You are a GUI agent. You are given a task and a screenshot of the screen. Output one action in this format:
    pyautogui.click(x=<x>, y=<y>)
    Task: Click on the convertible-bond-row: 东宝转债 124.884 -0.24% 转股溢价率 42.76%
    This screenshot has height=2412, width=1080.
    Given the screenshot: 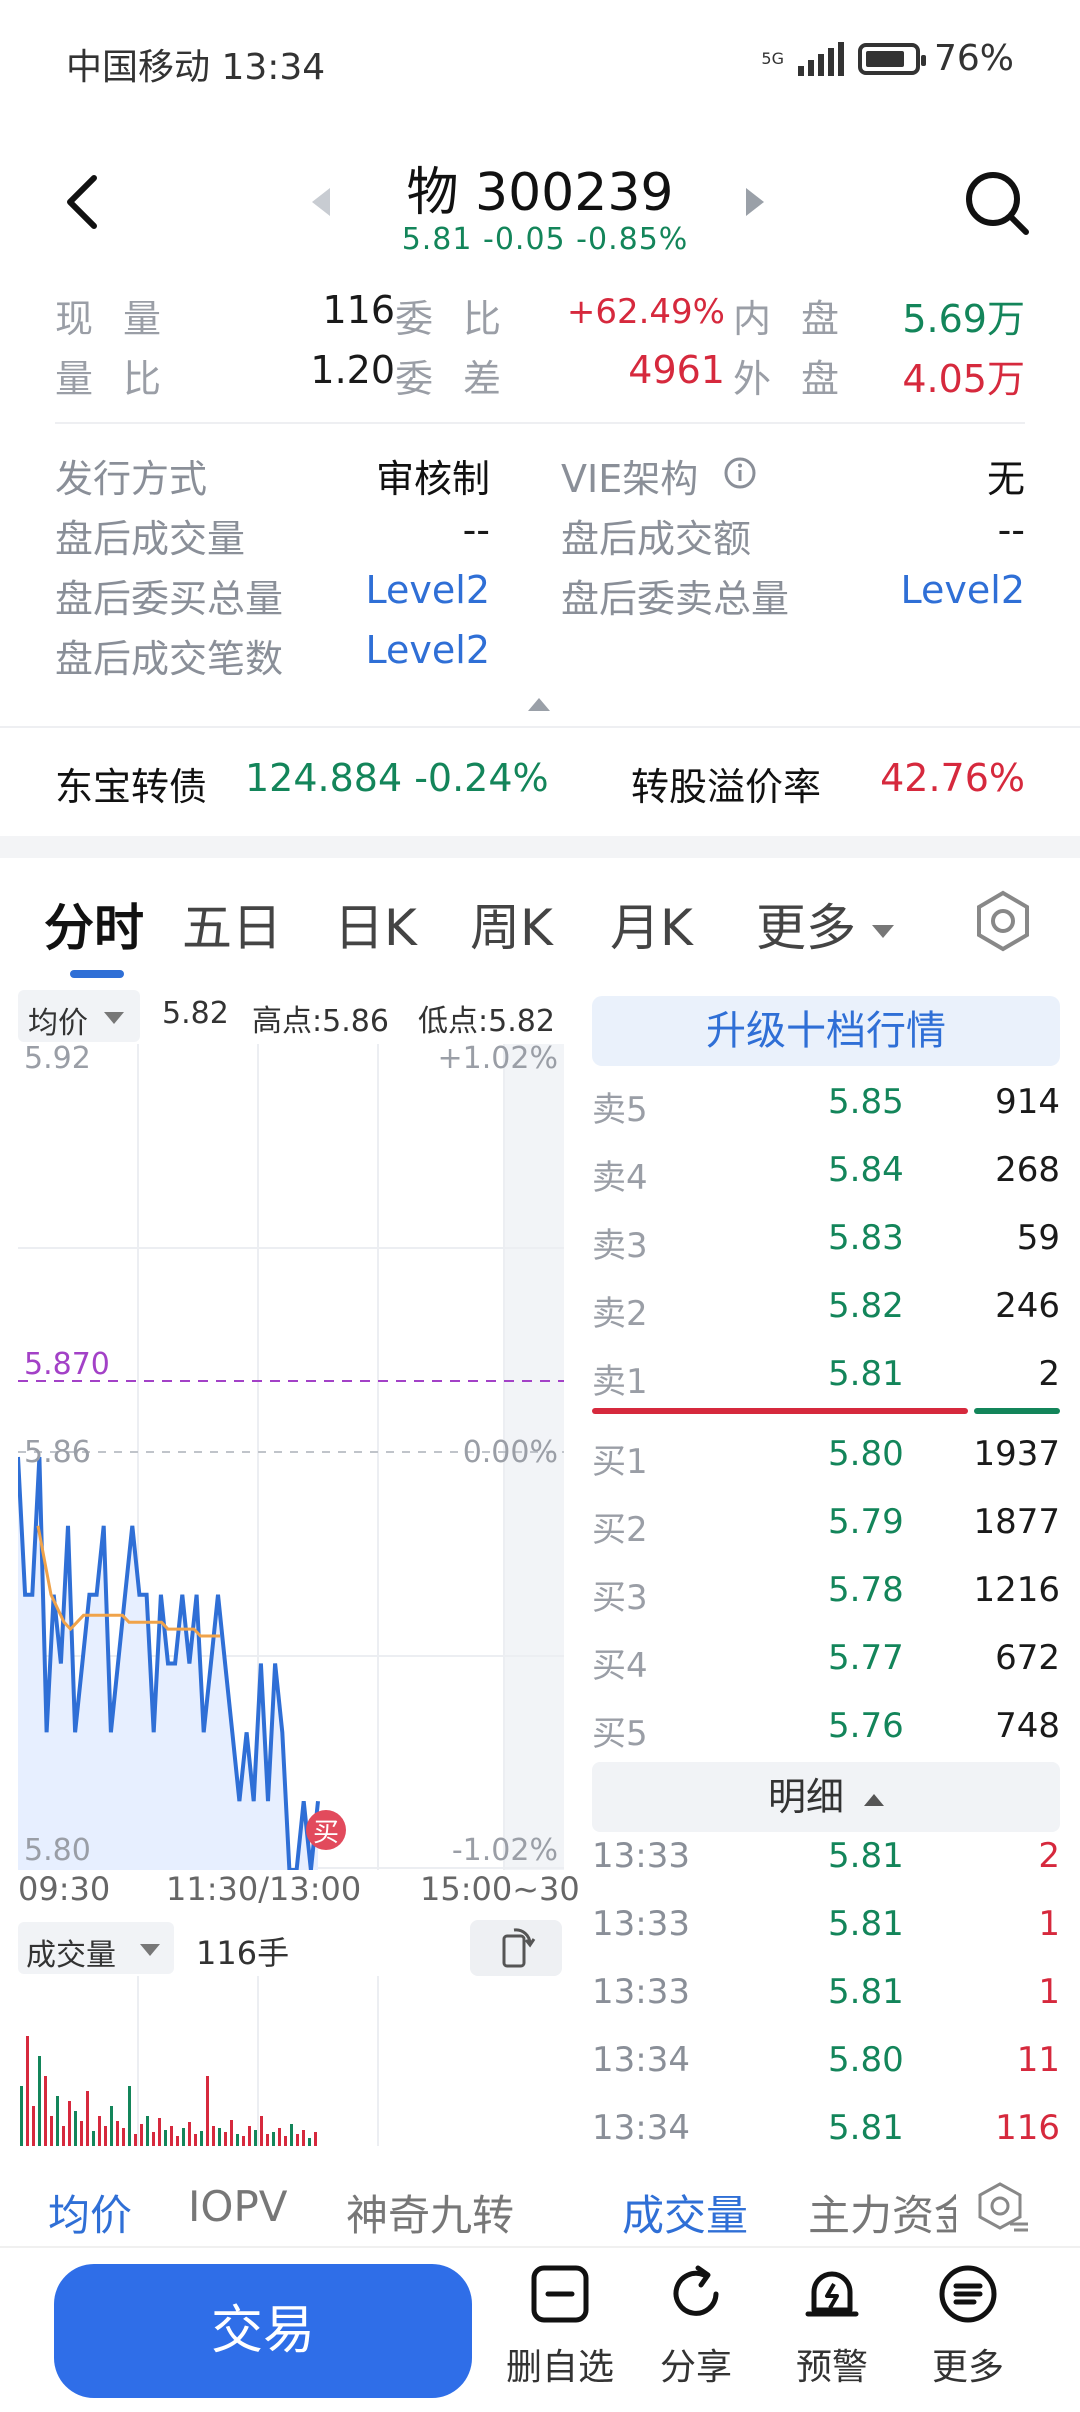 What is the action you would take?
    pyautogui.click(x=540, y=786)
    